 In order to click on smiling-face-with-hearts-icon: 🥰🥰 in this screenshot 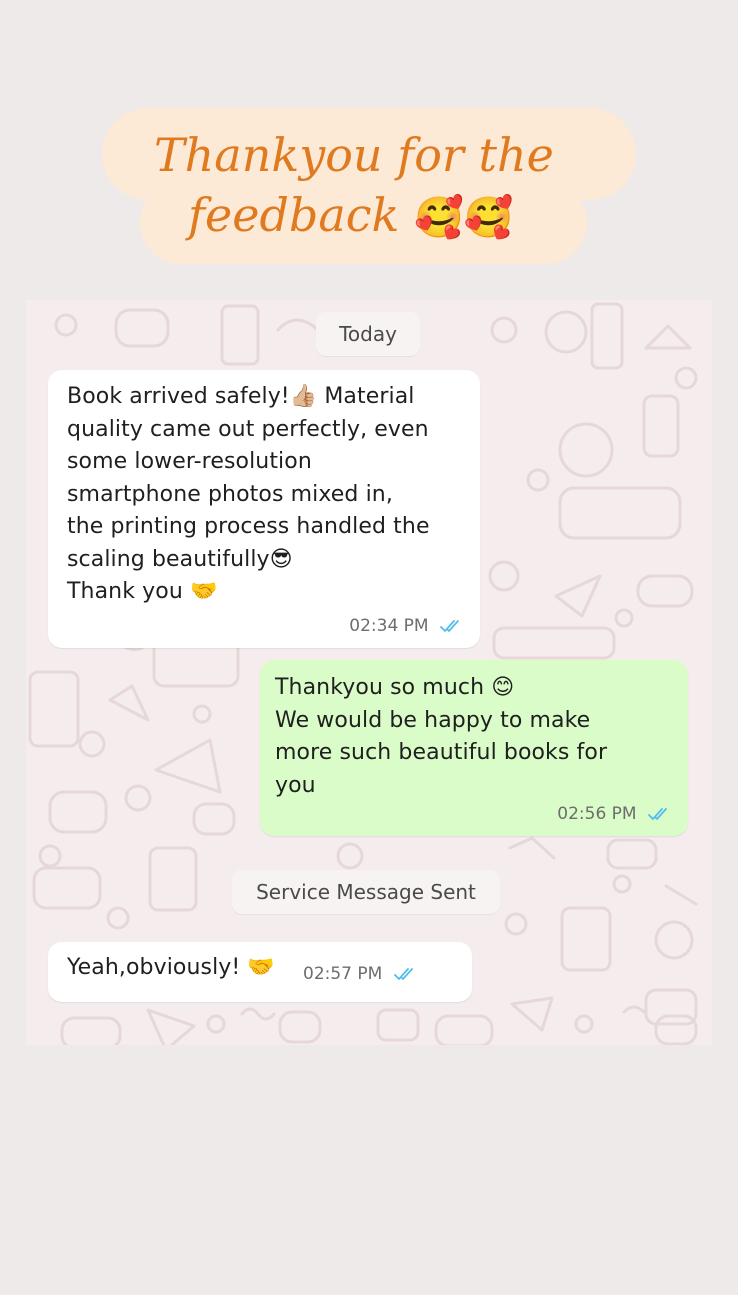, I will do `click(464, 218)`.